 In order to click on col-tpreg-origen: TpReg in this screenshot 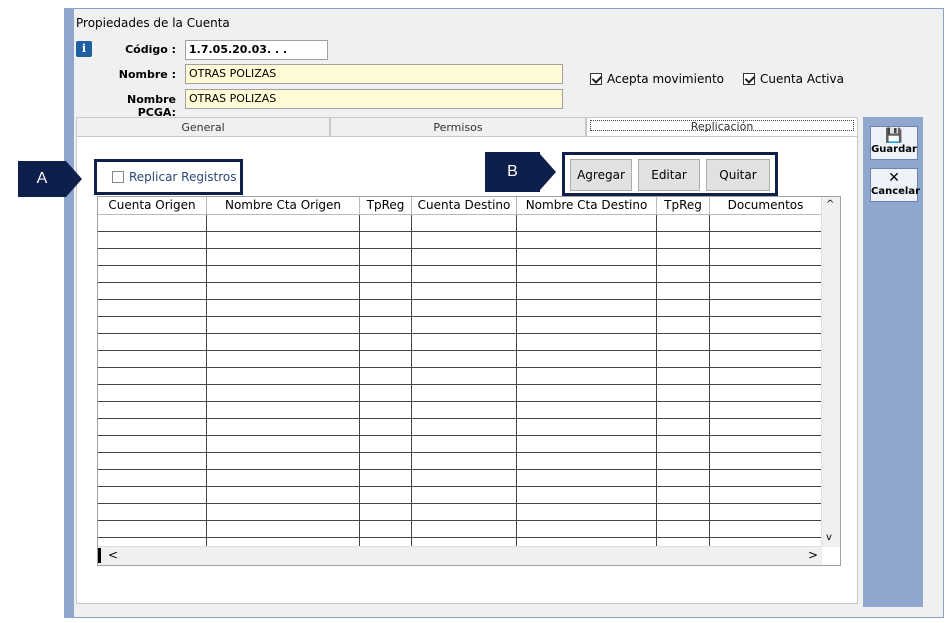, I will do `click(386, 205)`.